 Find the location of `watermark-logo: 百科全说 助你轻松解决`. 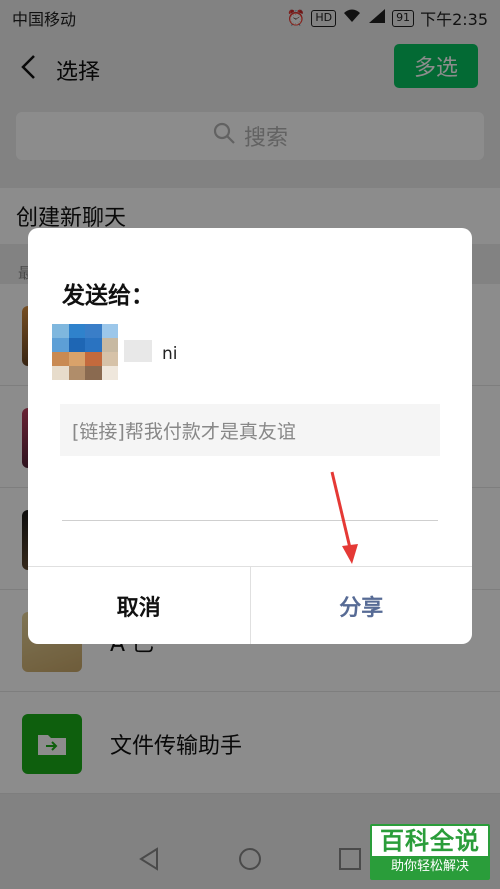

watermark-logo: 百科全说 助你轻松解决 is located at coordinates (430, 852).